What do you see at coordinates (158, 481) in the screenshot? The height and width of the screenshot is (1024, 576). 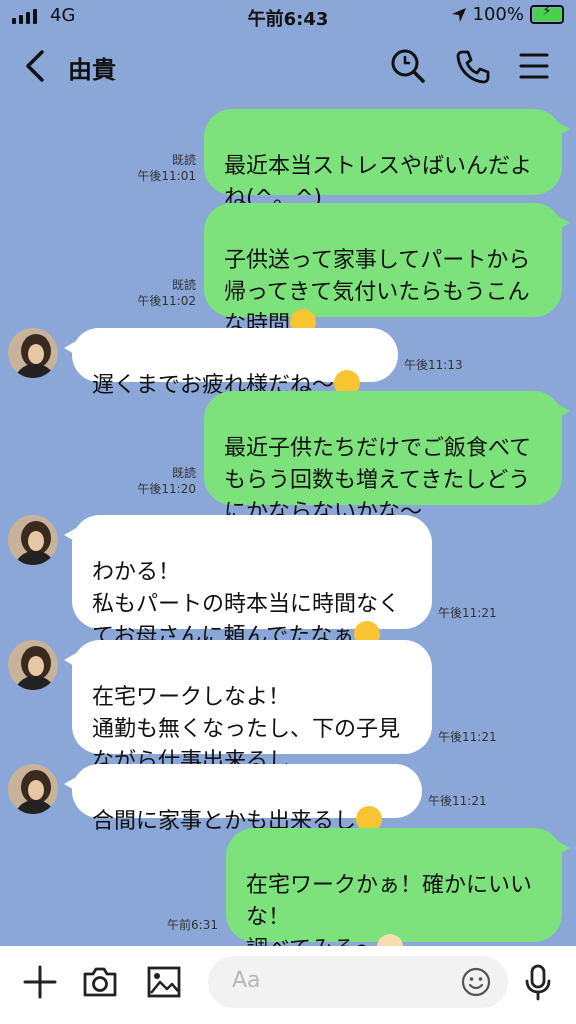 I see `message-meta: 既読 午後11:20` at bounding box center [158, 481].